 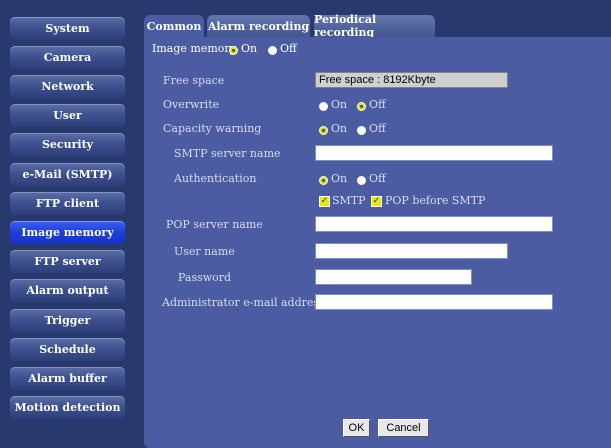 What do you see at coordinates (67, 290) in the screenshot?
I see `sidebar-item-alarm-output: Alarm output` at bounding box center [67, 290].